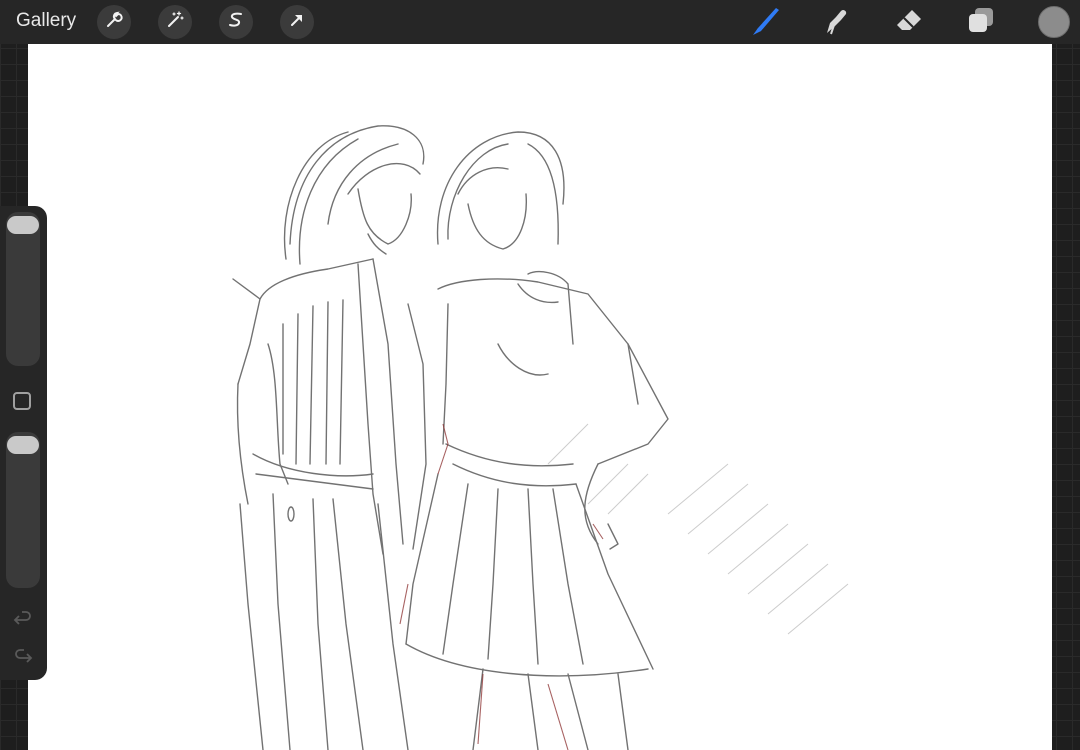 The height and width of the screenshot is (750, 1080). What do you see at coordinates (23, 289) in the screenshot?
I see `brush-size-slider` at bounding box center [23, 289].